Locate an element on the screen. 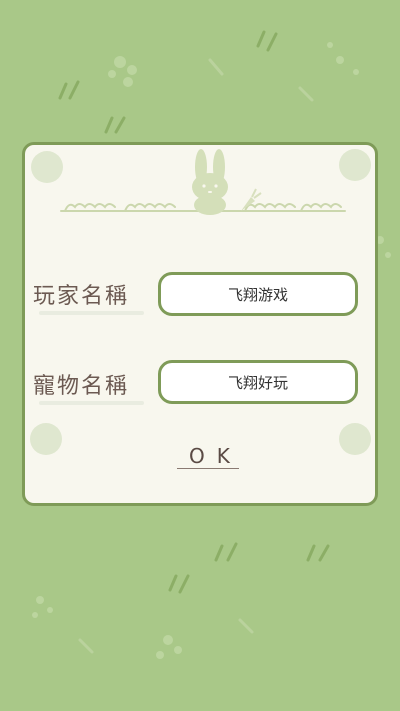 The height and width of the screenshot is (711, 400). carrot-icon is located at coordinates (251, 199).